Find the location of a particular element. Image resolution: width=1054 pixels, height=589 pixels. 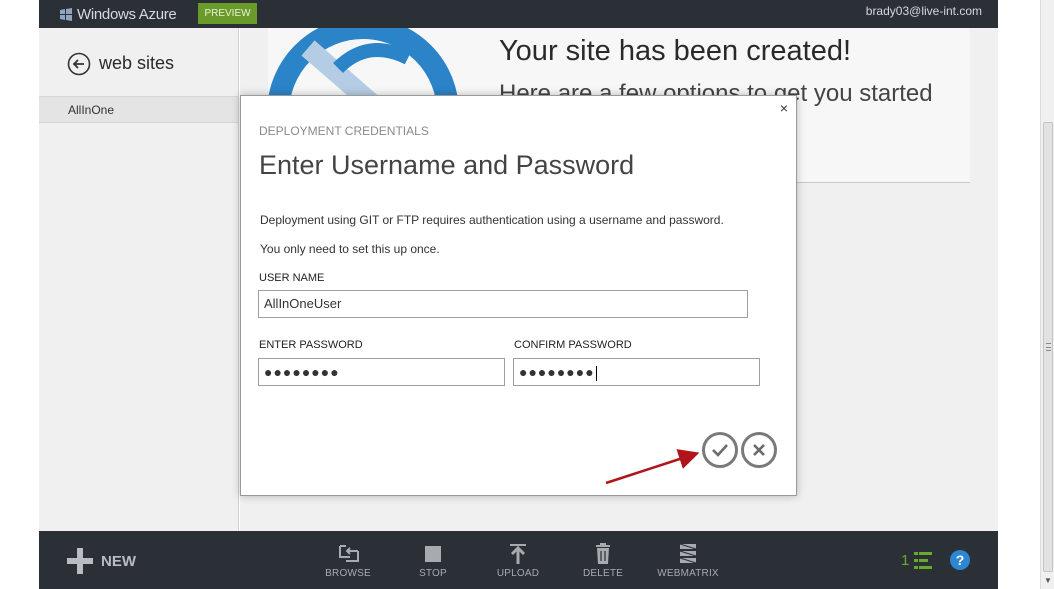

stop-label: STOP is located at coordinates (433, 573).